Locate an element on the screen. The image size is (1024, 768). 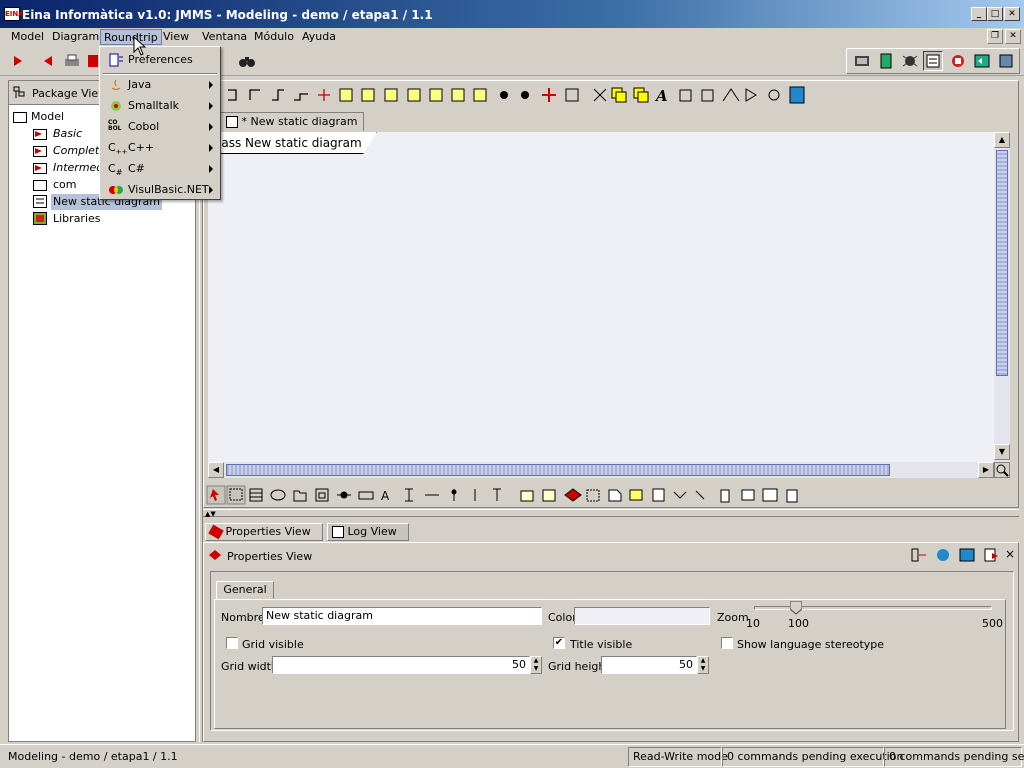
menu-item-cobol: CO BOL Cobol is located at coordinates (160, 127).